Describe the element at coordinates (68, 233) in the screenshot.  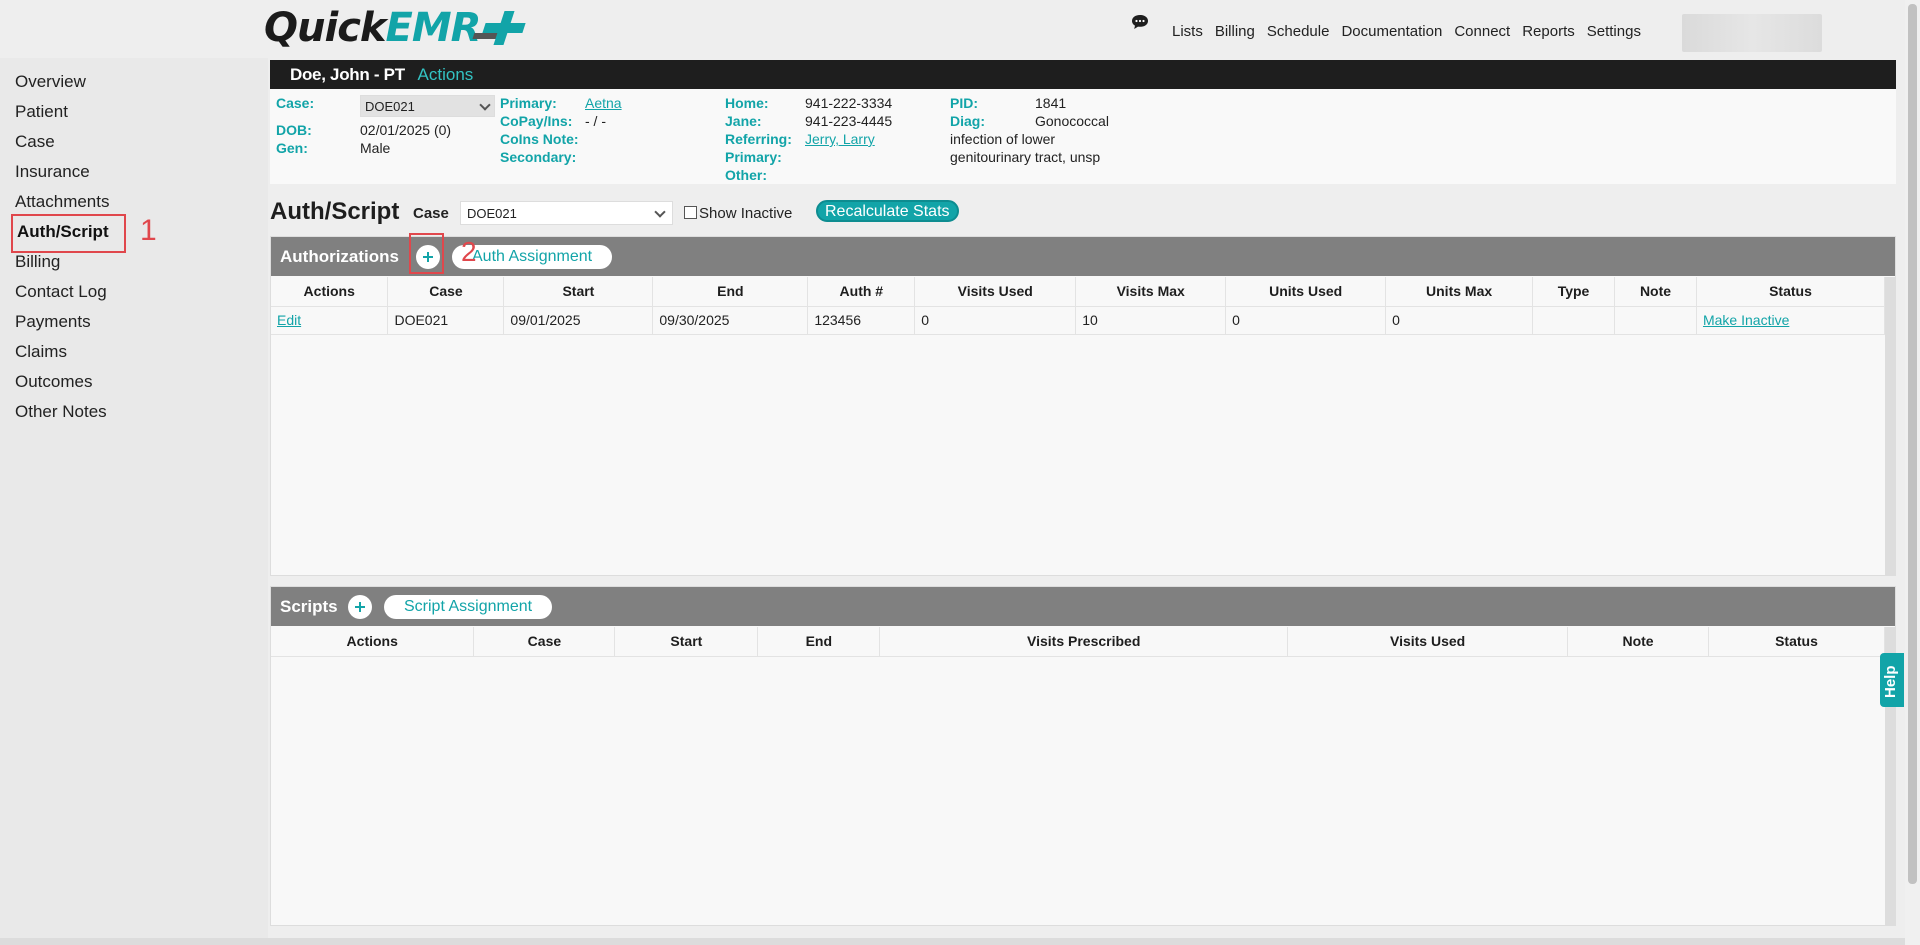
I see `annotation-highlight-auth-script` at that location.